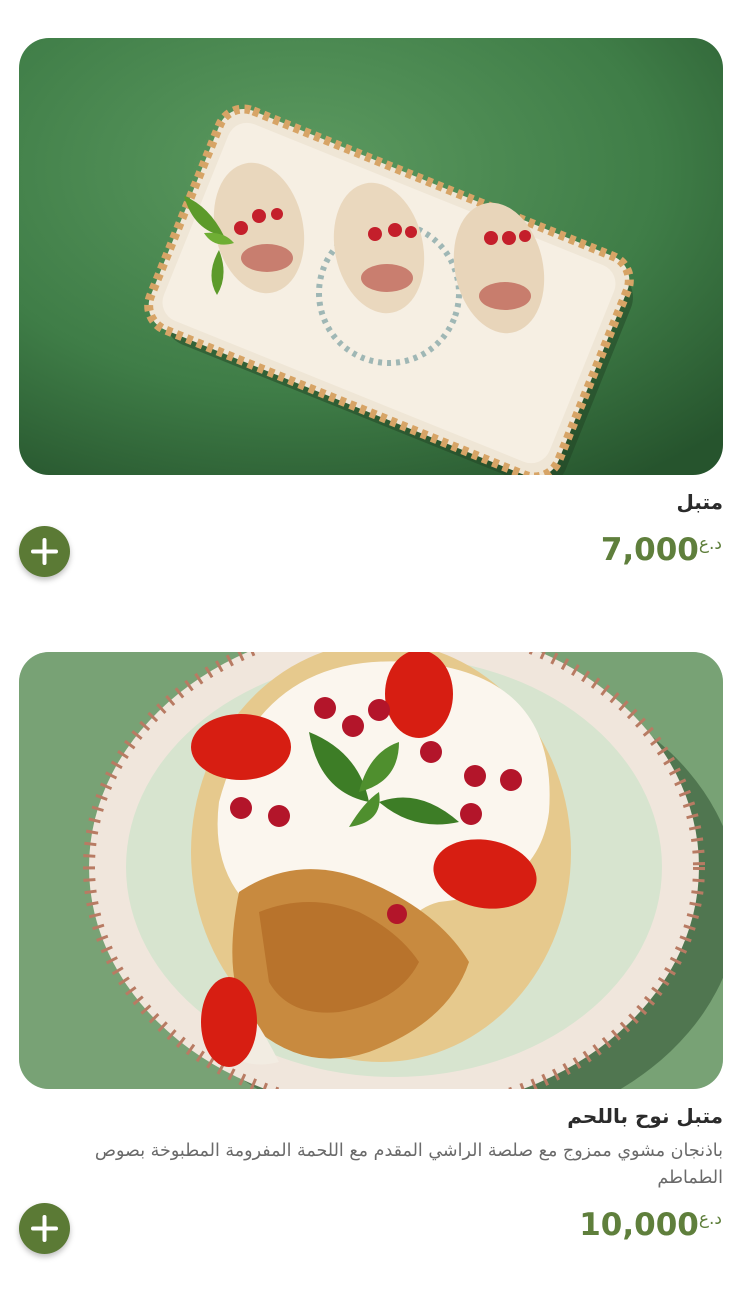 The width and height of the screenshot is (741, 1290). I want to click on item-price: د.ع7,000, so click(662, 550).